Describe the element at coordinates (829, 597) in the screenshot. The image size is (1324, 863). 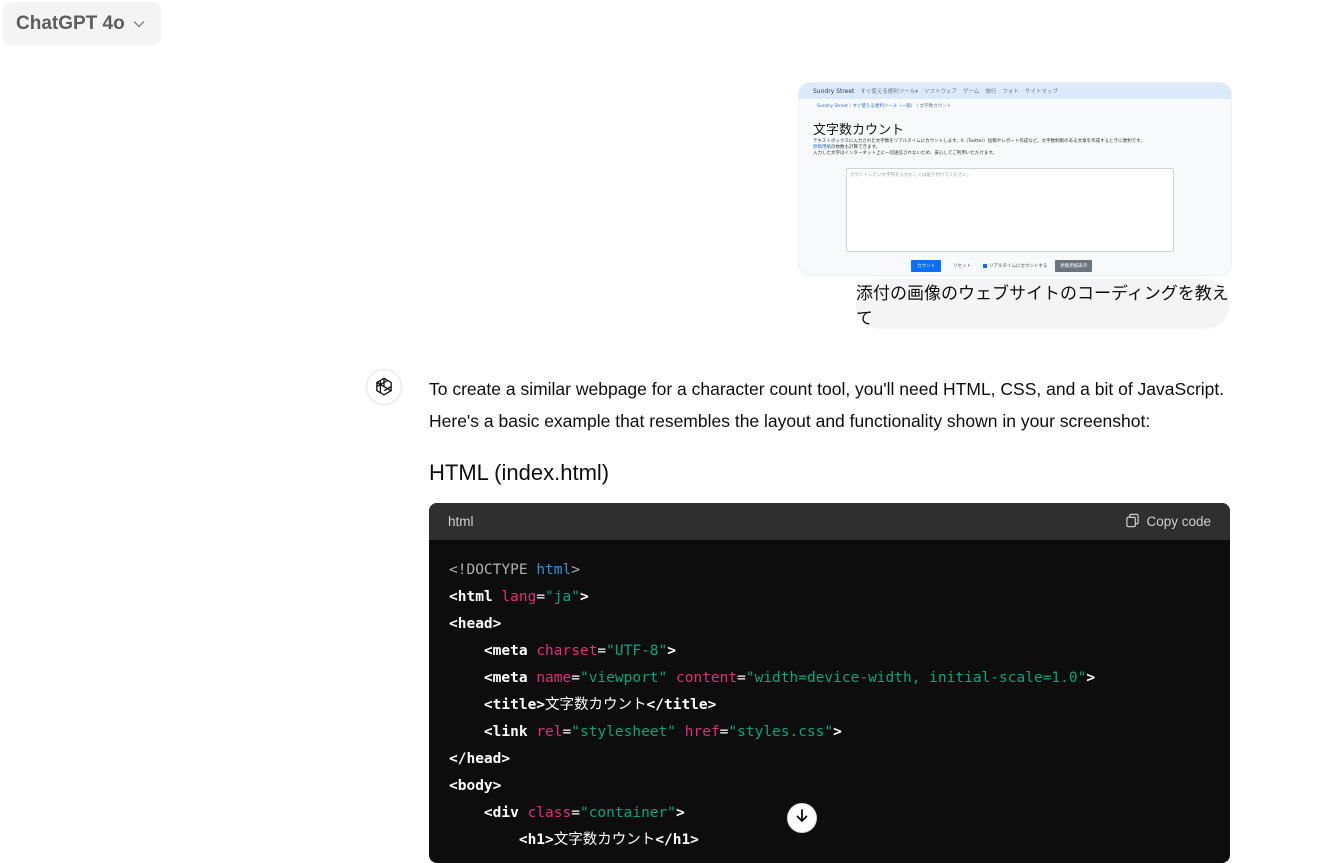
I see `code-line: <html lang="ja">` at that location.